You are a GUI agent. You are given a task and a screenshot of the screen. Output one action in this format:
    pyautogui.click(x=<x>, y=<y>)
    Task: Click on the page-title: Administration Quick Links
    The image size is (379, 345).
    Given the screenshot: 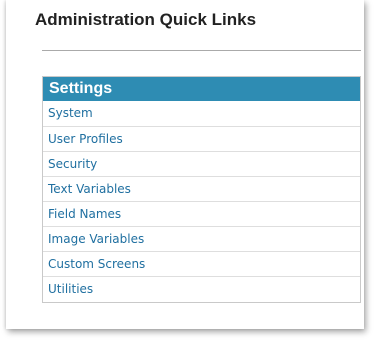 What is the action you would take?
    pyautogui.click(x=146, y=19)
    